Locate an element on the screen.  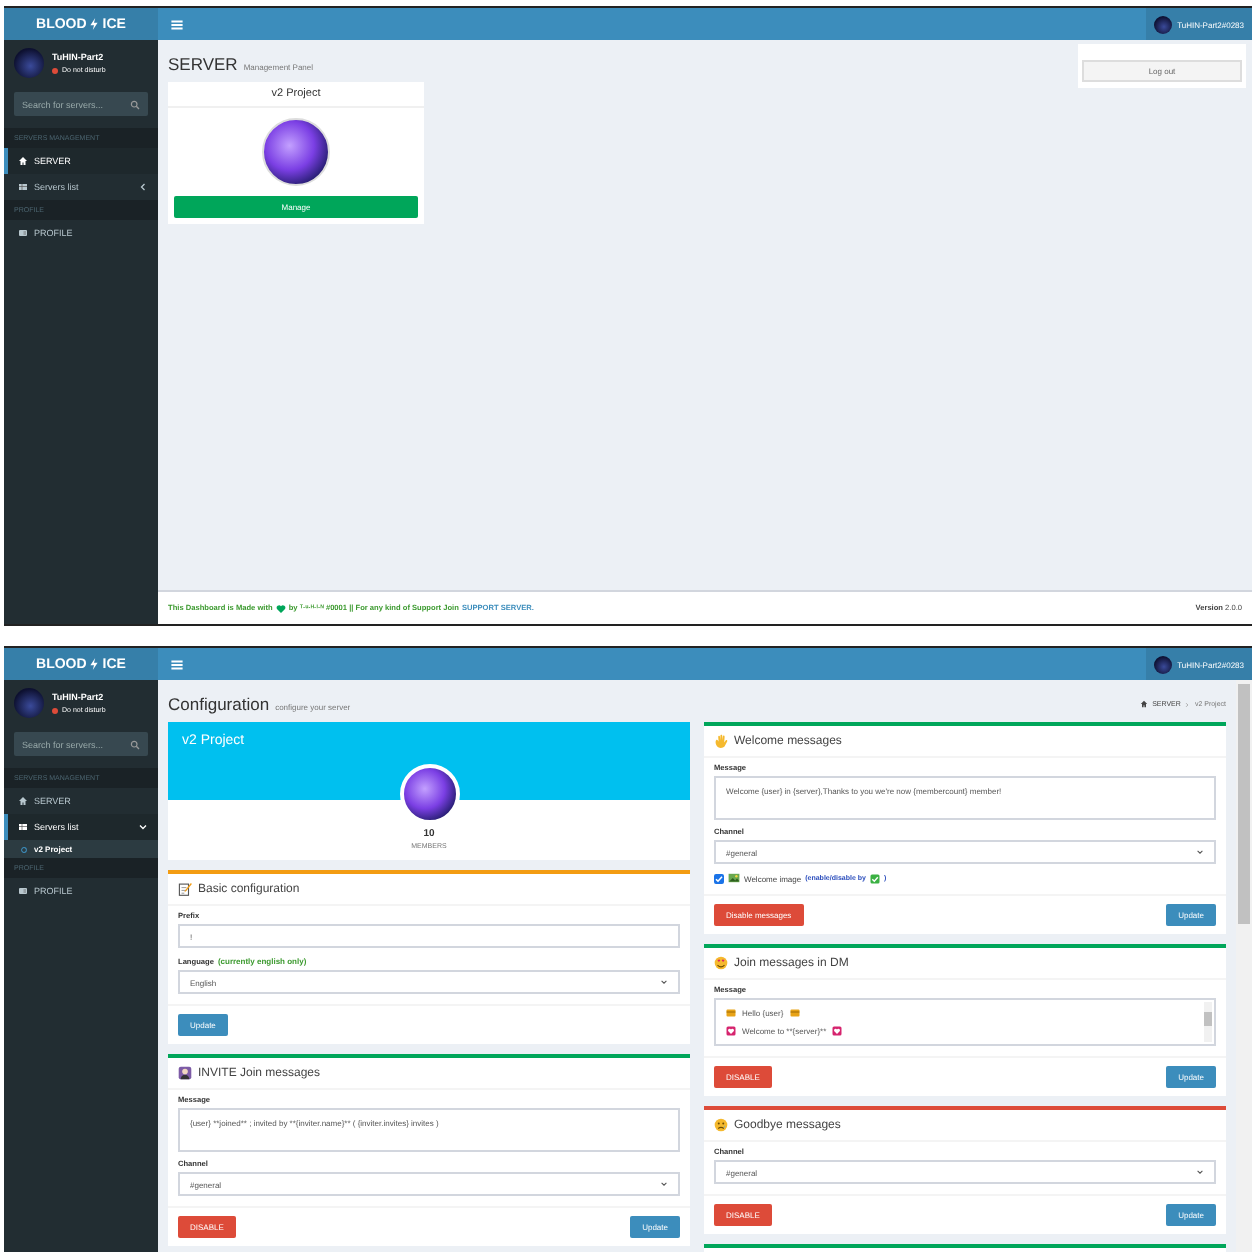
smiley-icon is located at coordinates (721, 963).